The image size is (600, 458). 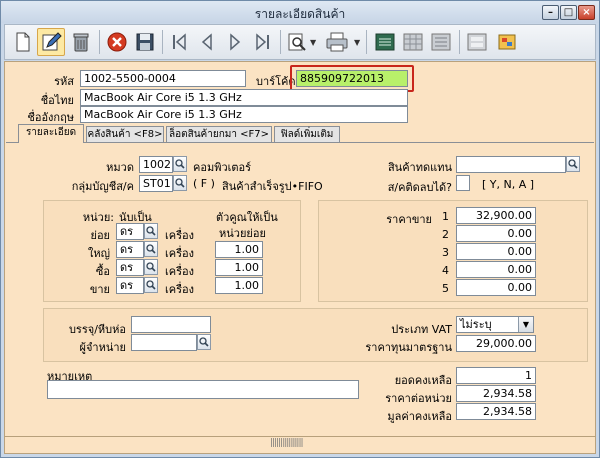 What do you see at coordinates (163, 78) in the screenshot?
I see `code-field: 1002-5500-0004` at bounding box center [163, 78].